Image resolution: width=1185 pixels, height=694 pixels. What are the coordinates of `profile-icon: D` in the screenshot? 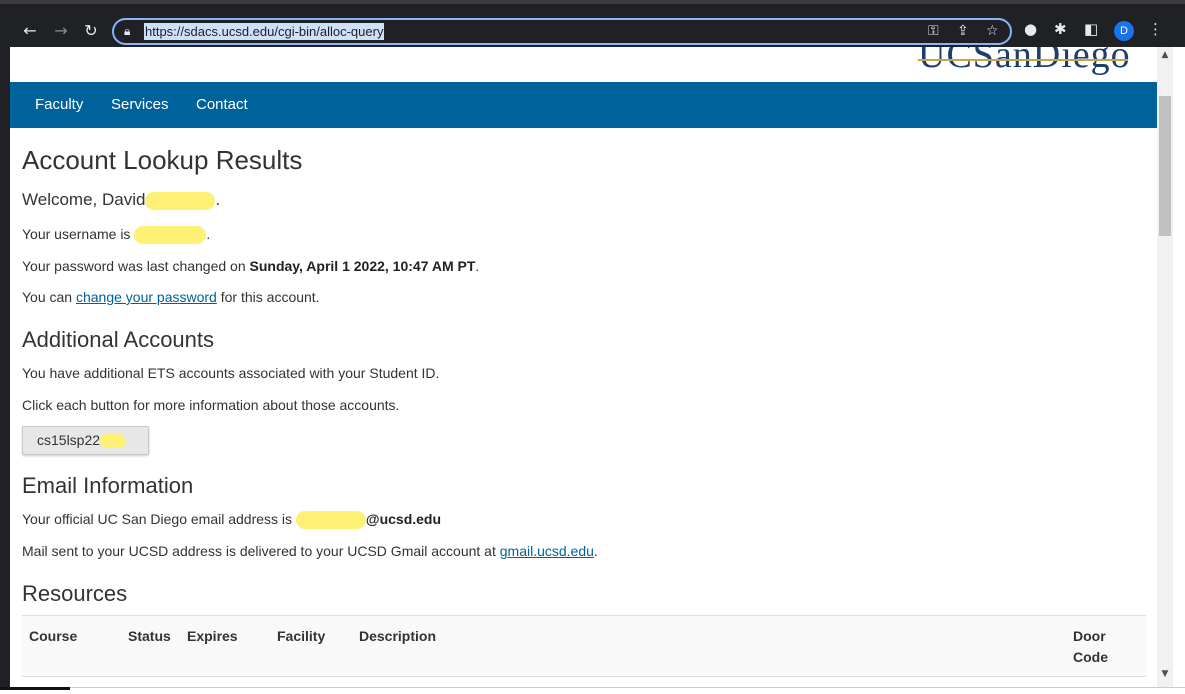 It's located at (1124, 31).